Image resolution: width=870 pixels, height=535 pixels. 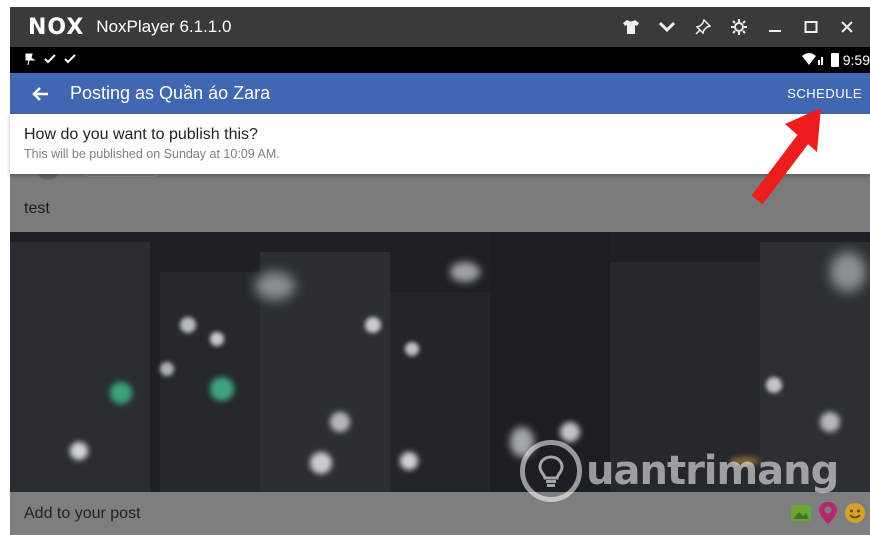 I want to click on location-pin-icon, so click(x=828, y=515).